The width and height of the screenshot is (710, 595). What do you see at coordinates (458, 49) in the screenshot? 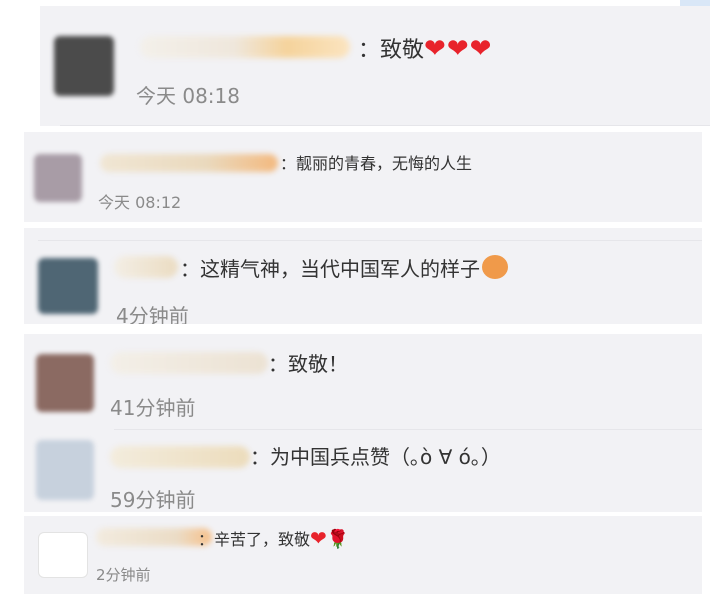
I see `heart-icon: ❤❤❤` at bounding box center [458, 49].